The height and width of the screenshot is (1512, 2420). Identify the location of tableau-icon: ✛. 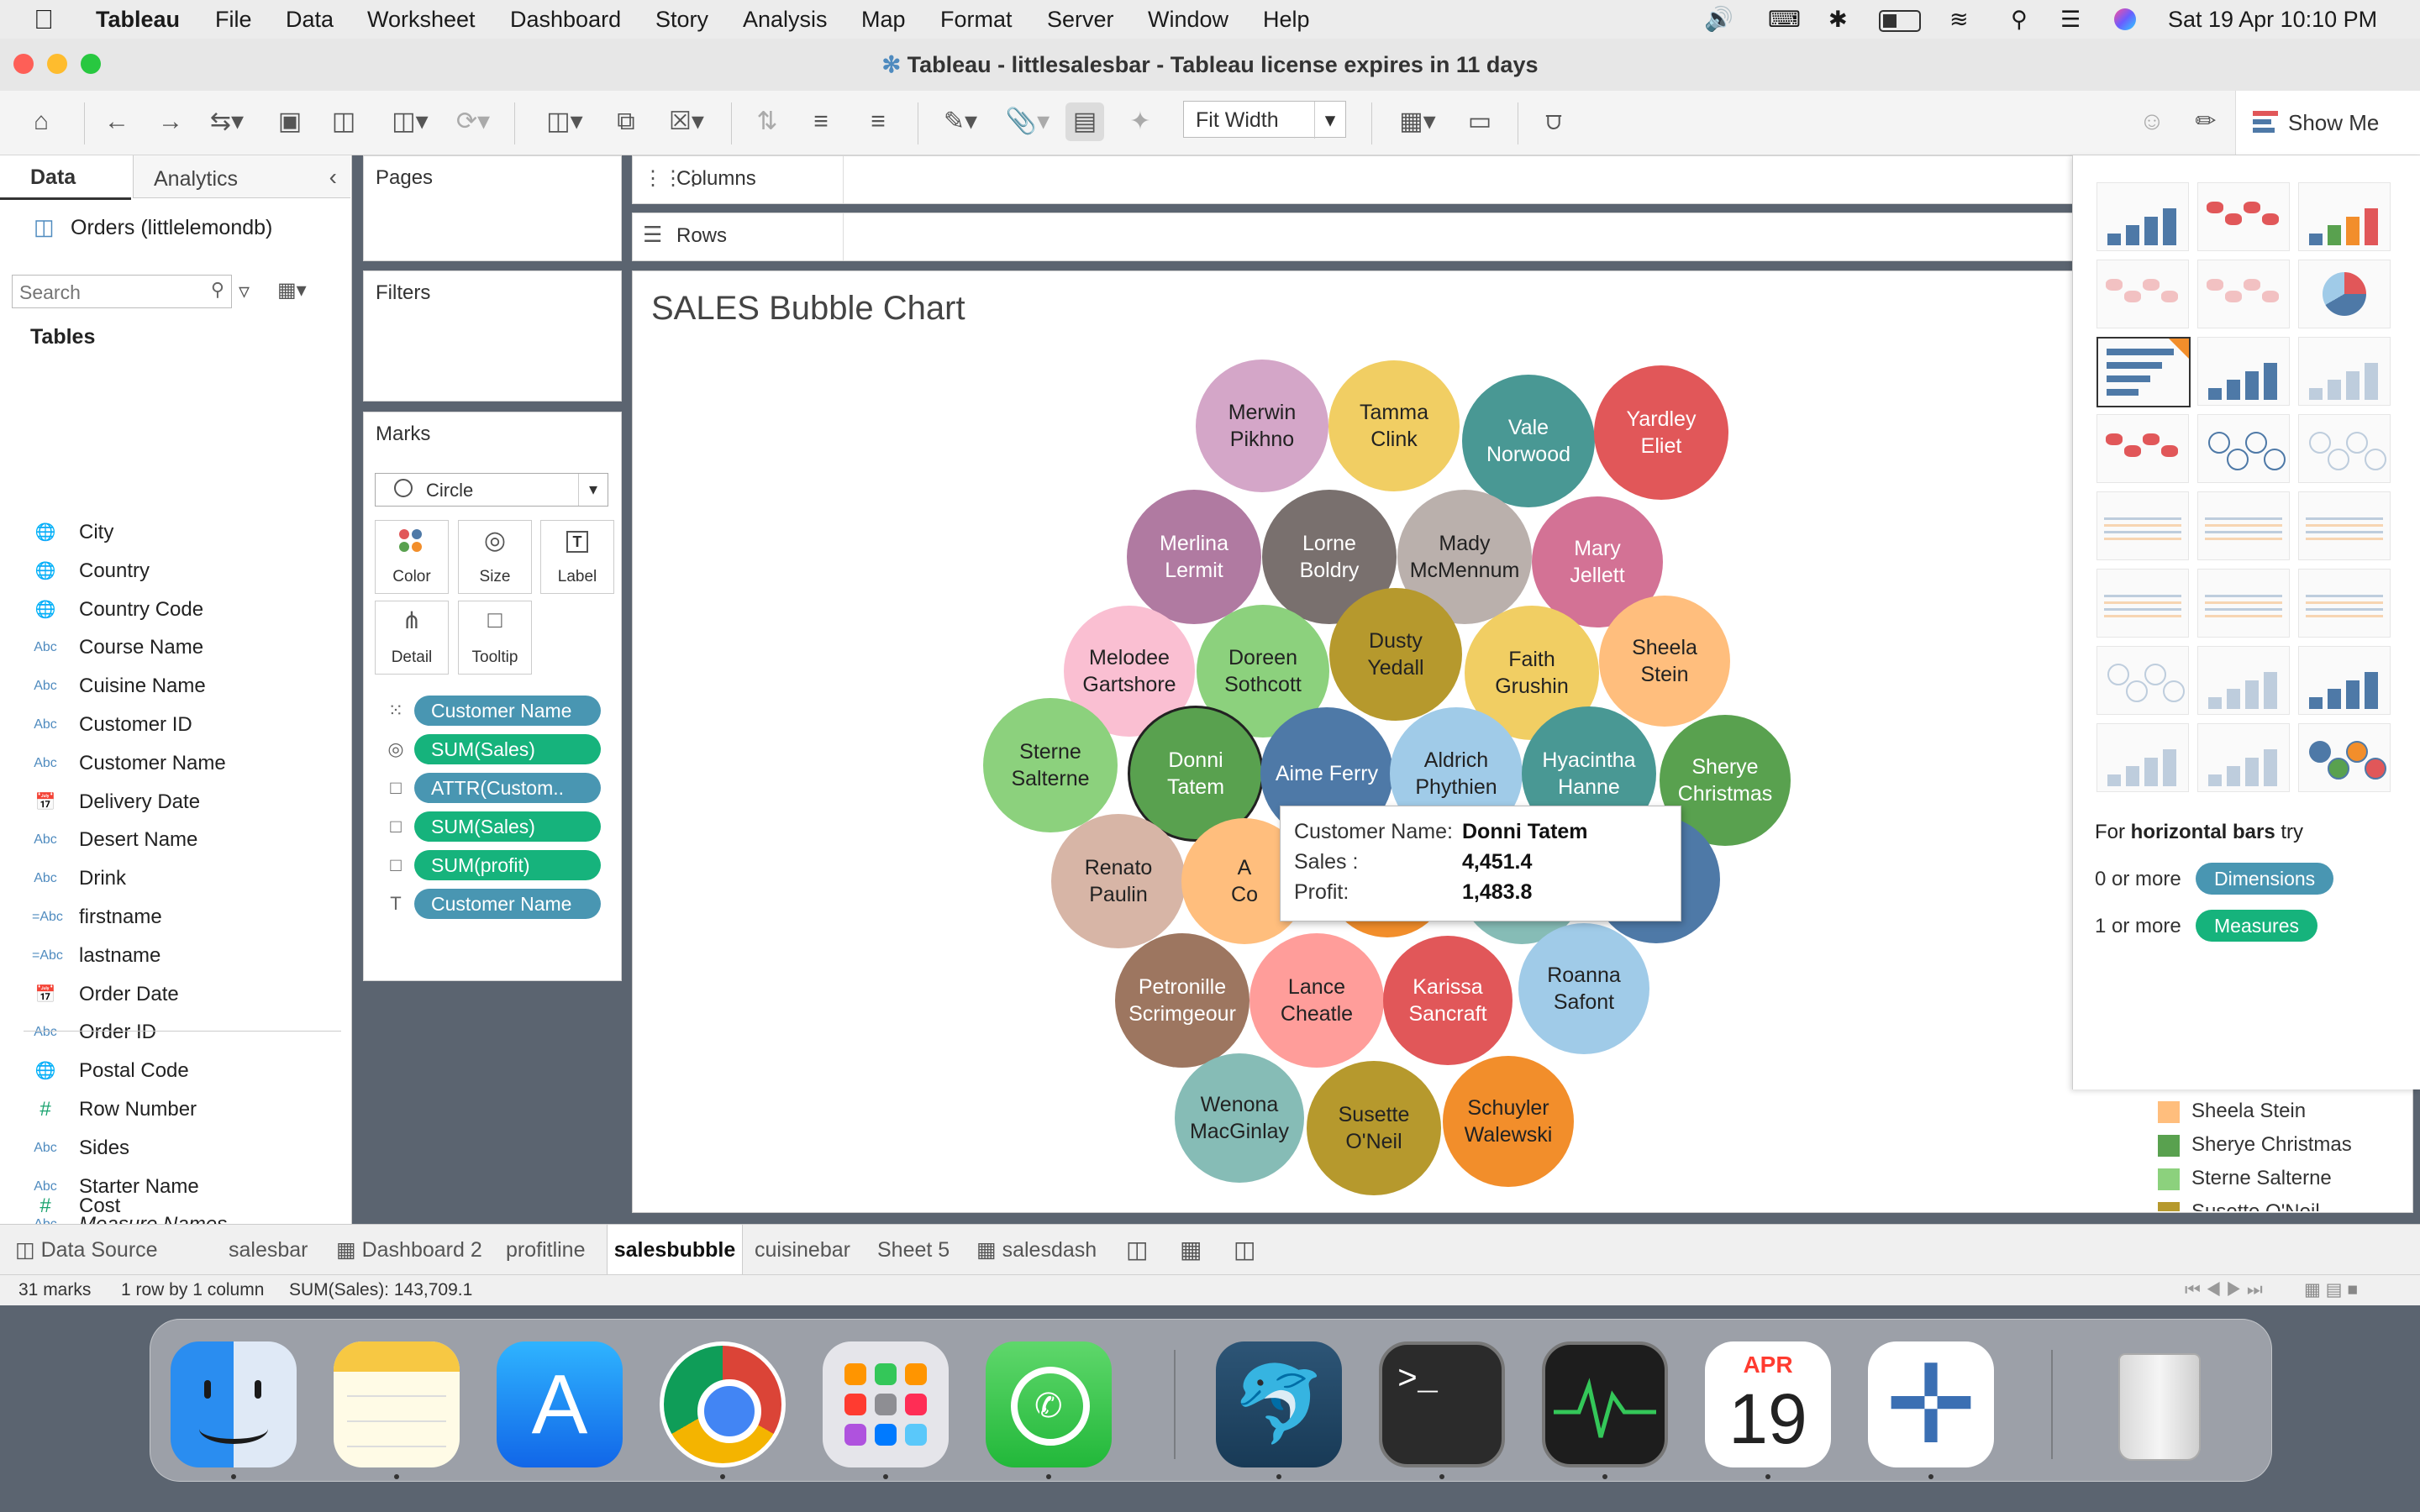
(1931, 1404).